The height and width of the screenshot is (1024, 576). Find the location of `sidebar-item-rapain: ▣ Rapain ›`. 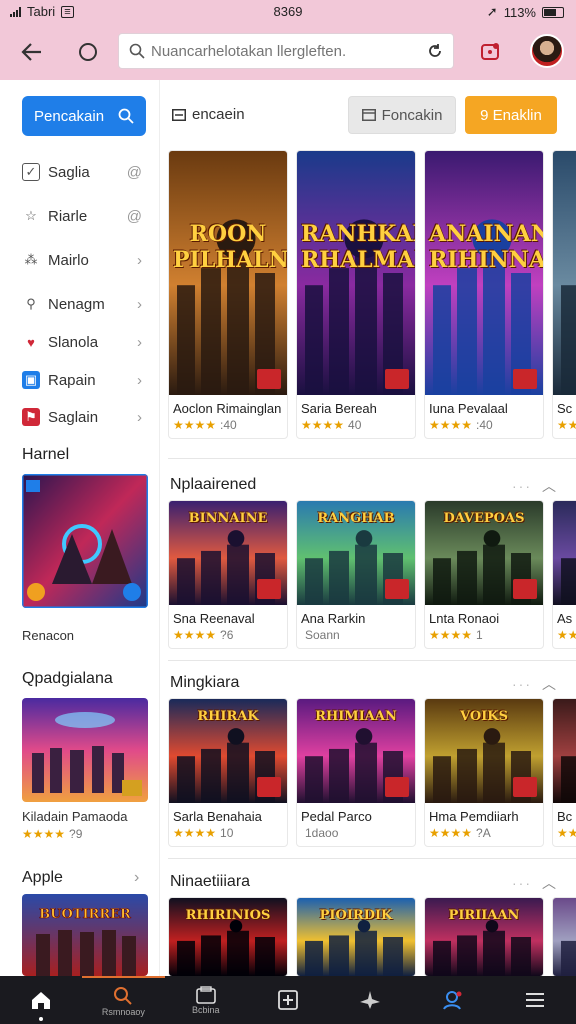

sidebar-item-rapain: ▣ Rapain › is located at coordinates (82, 380).